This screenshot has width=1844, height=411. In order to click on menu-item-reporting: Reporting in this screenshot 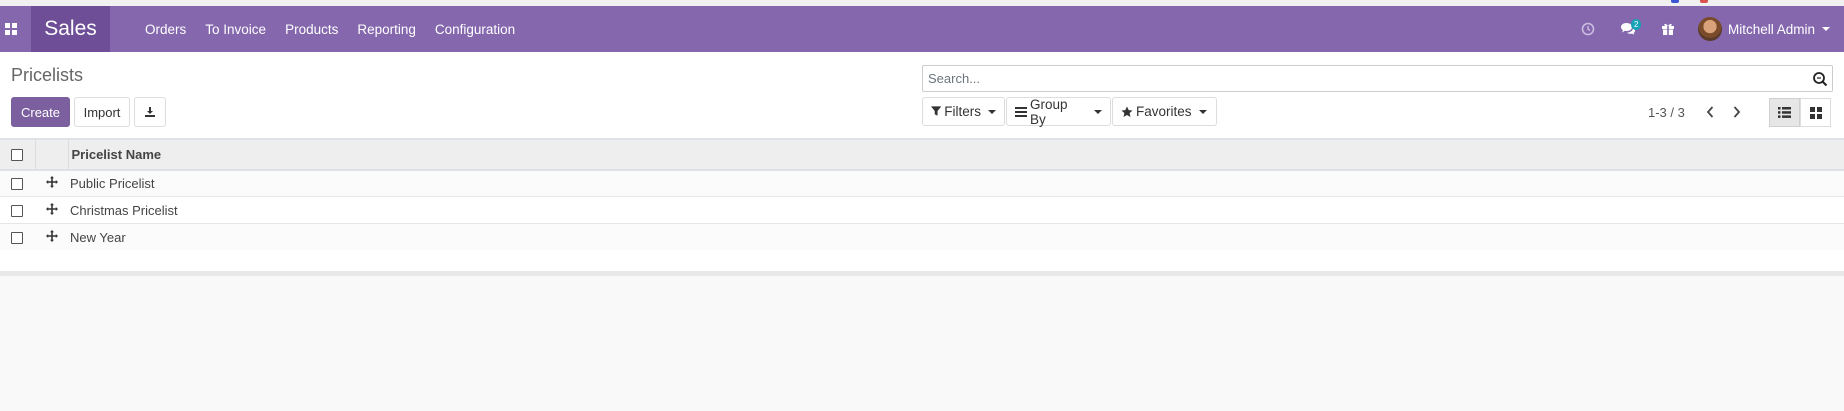, I will do `click(386, 29)`.